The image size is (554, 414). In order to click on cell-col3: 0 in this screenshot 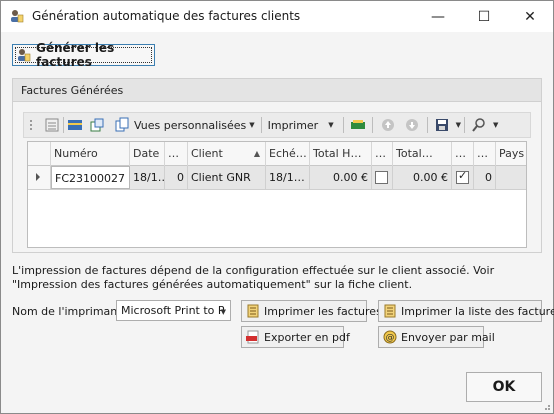, I will do `click(176, 177)`.